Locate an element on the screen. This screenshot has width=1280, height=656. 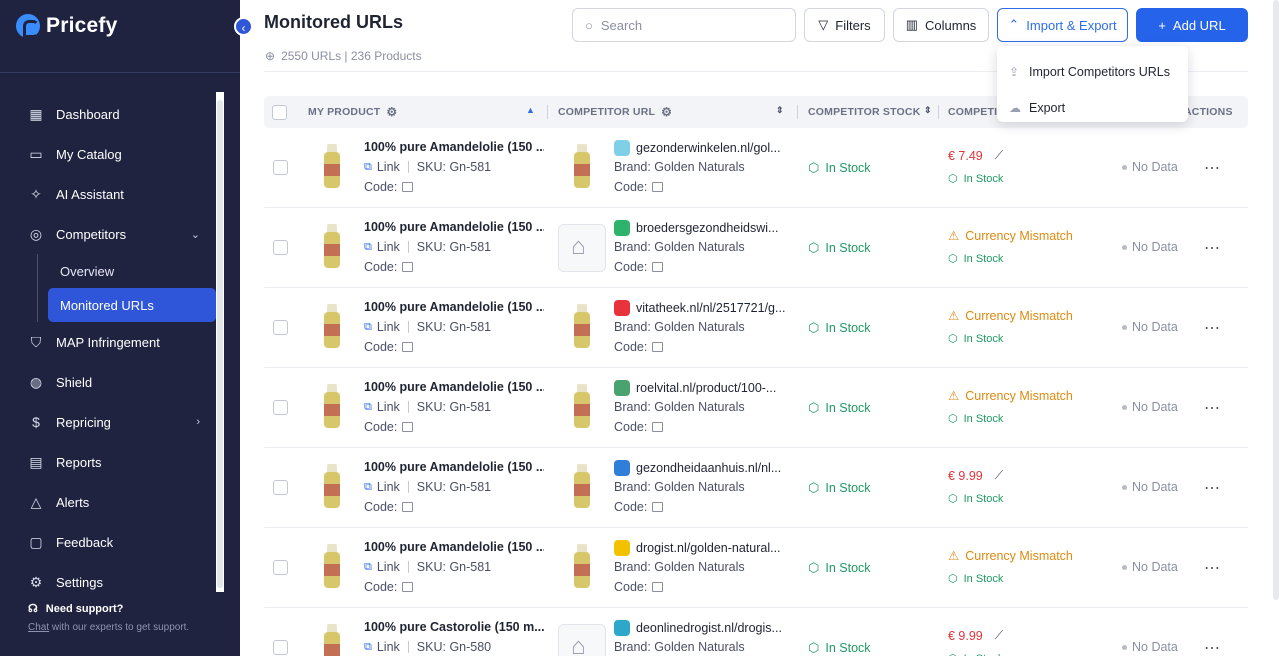
chat-link: Chat is located at coordinates (38, 627).